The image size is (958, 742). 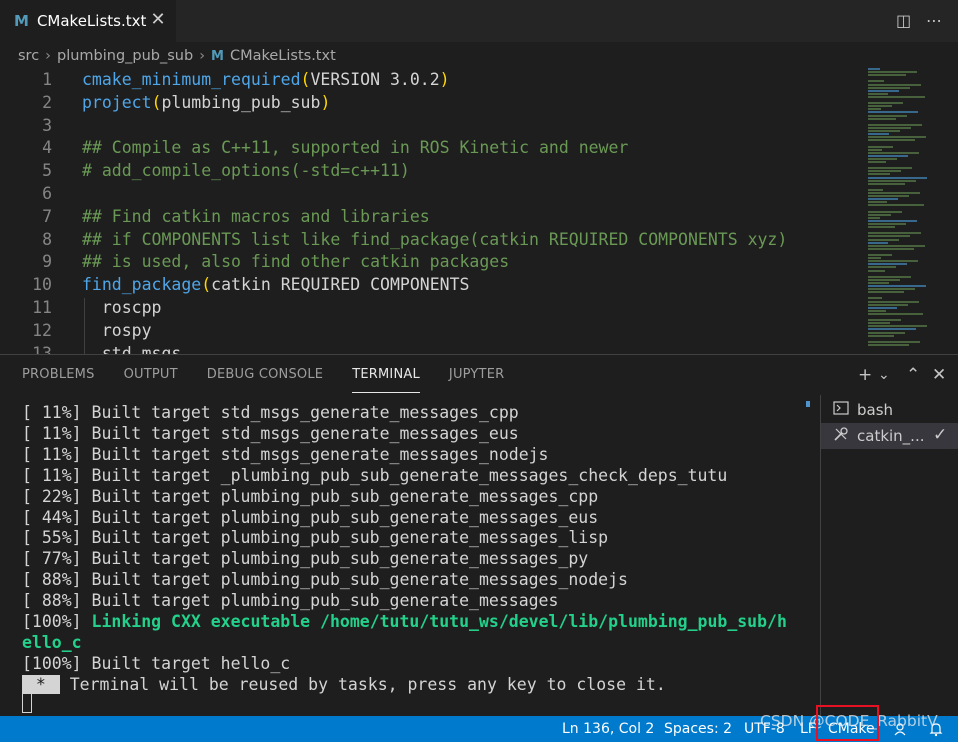 What do you see at coordinates (913, 375) in the screenshot?
I see `maximize-panel-icon: ⌃` at bounding box center [913, 375].